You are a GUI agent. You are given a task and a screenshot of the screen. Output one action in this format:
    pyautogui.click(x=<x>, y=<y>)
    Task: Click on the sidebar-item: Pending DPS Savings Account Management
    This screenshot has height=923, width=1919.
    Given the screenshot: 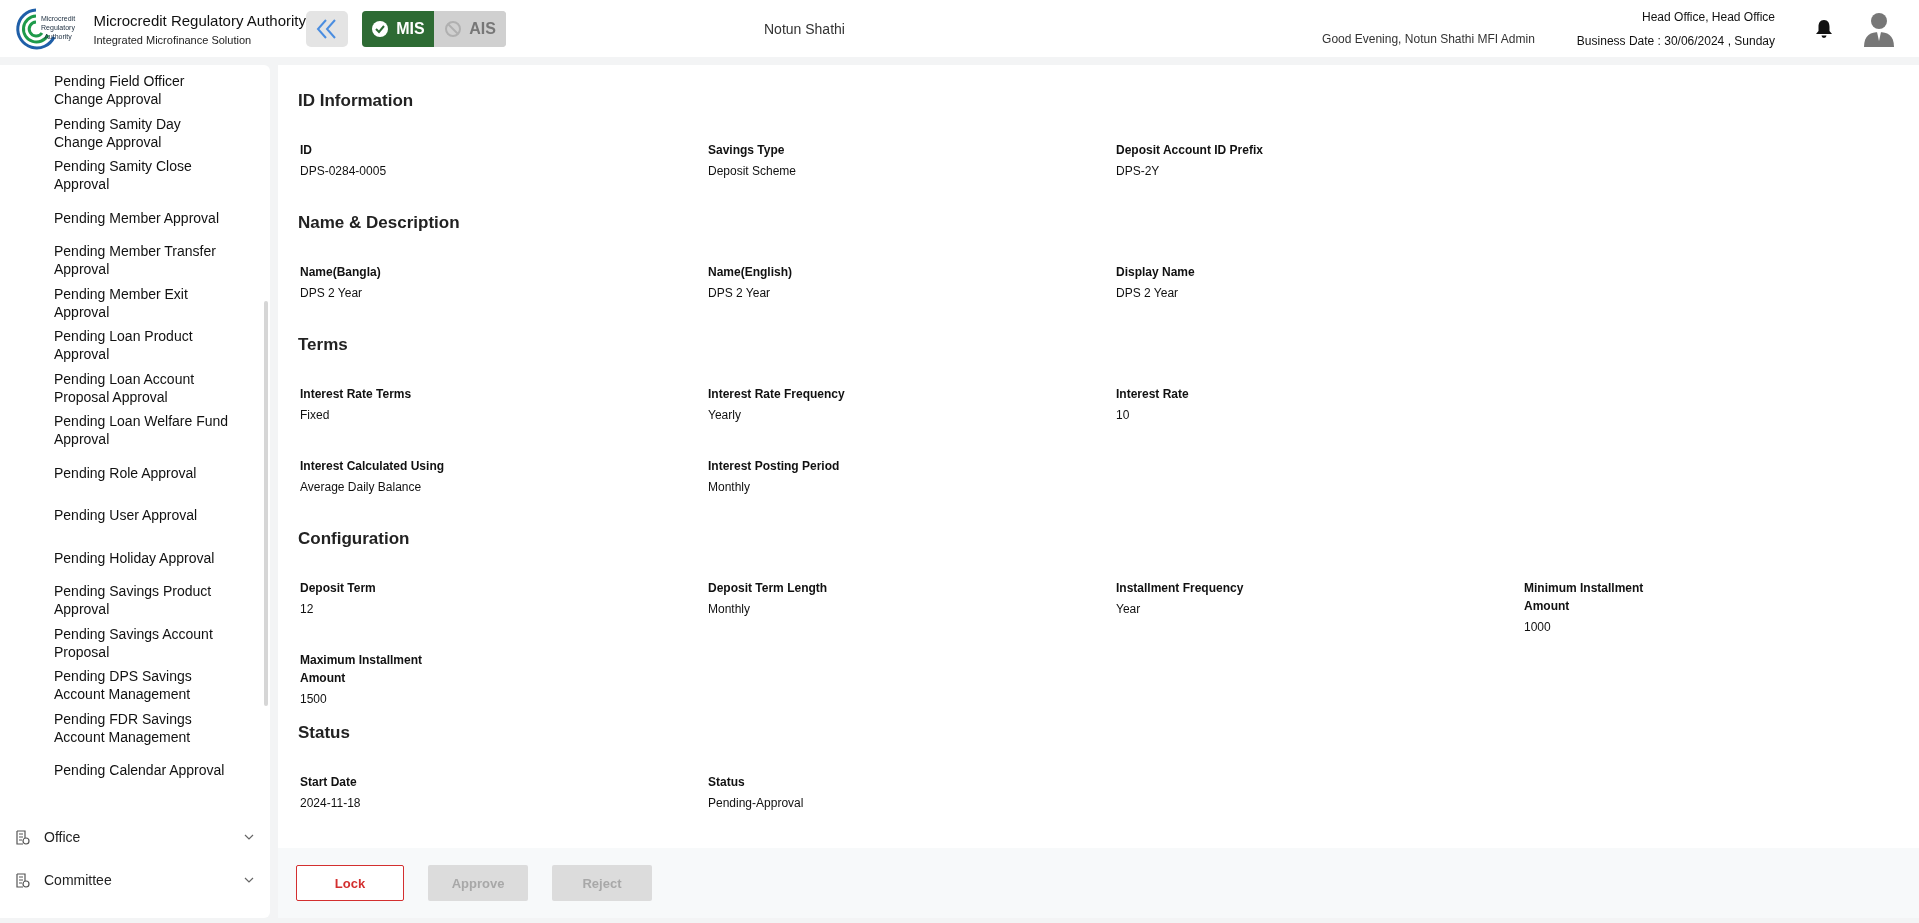 What is the action you would take?
    pyautogui.click(x=116, y=685)
    